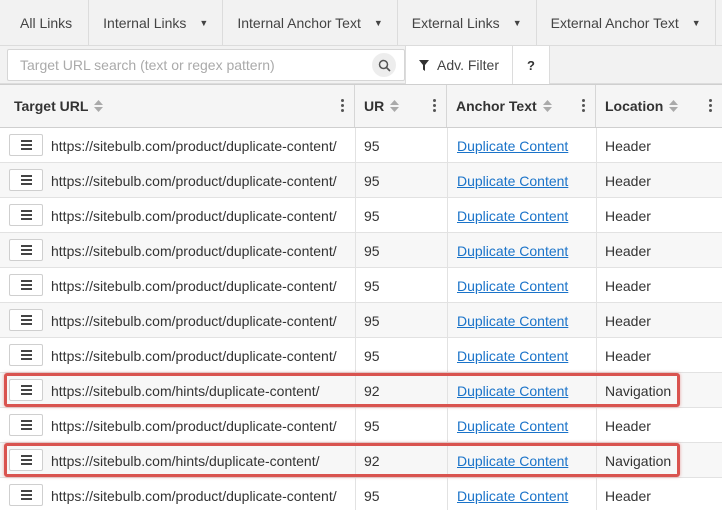 The width and height of the screenshot is (722, 510). I want to click on search-icon, so click(384, 65).